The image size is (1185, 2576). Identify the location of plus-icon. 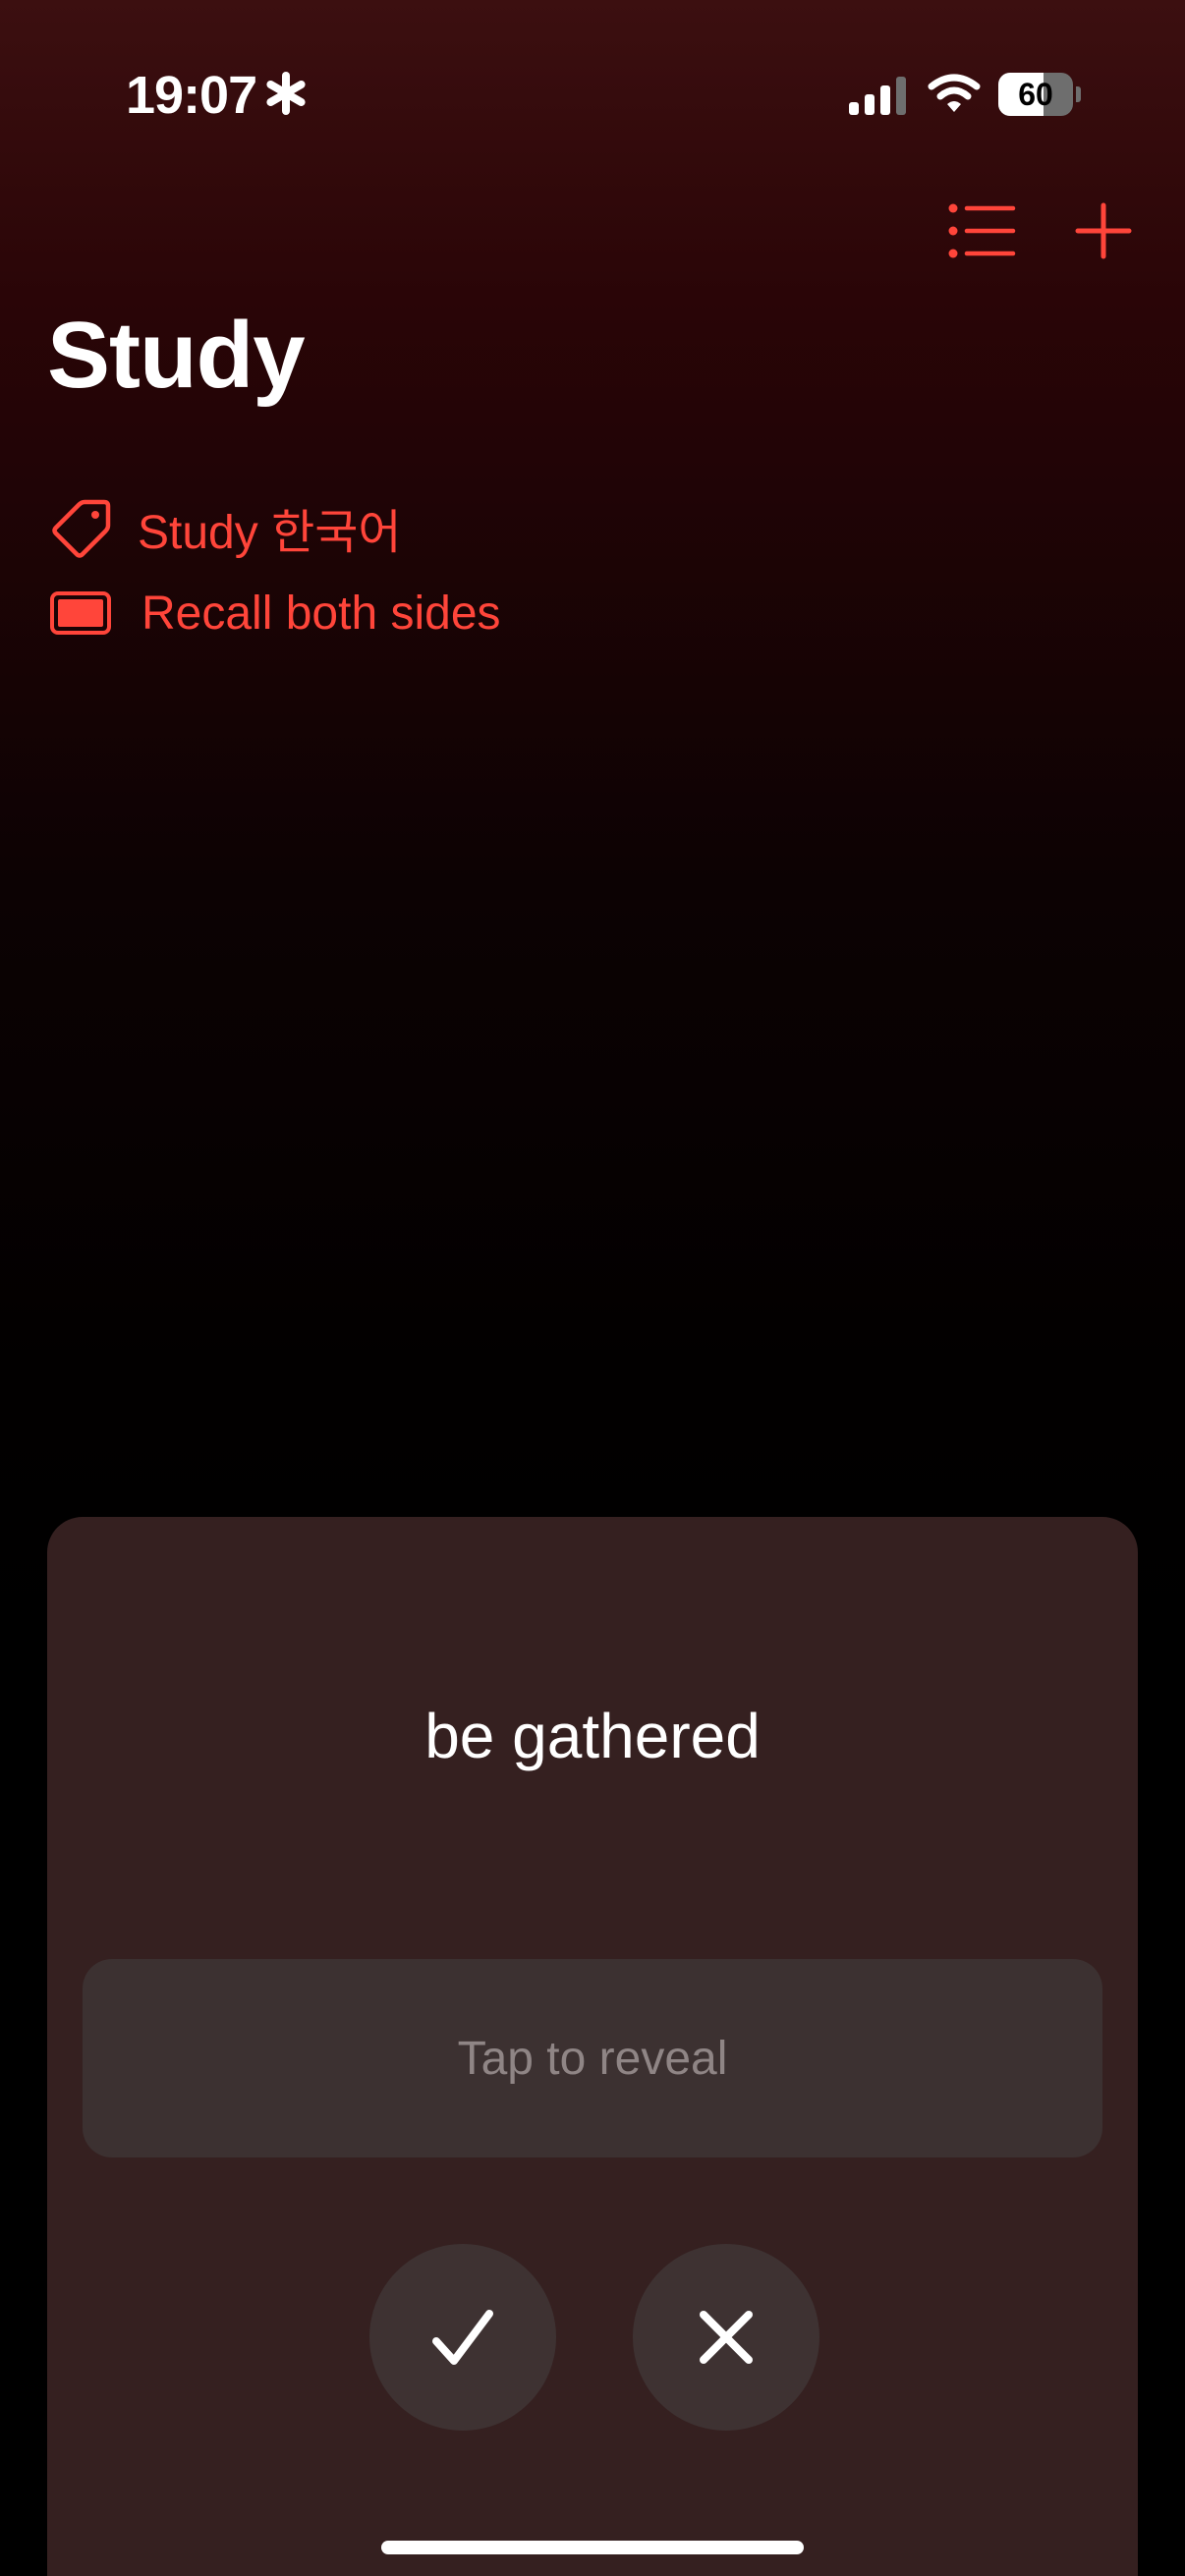
(1104, 230).